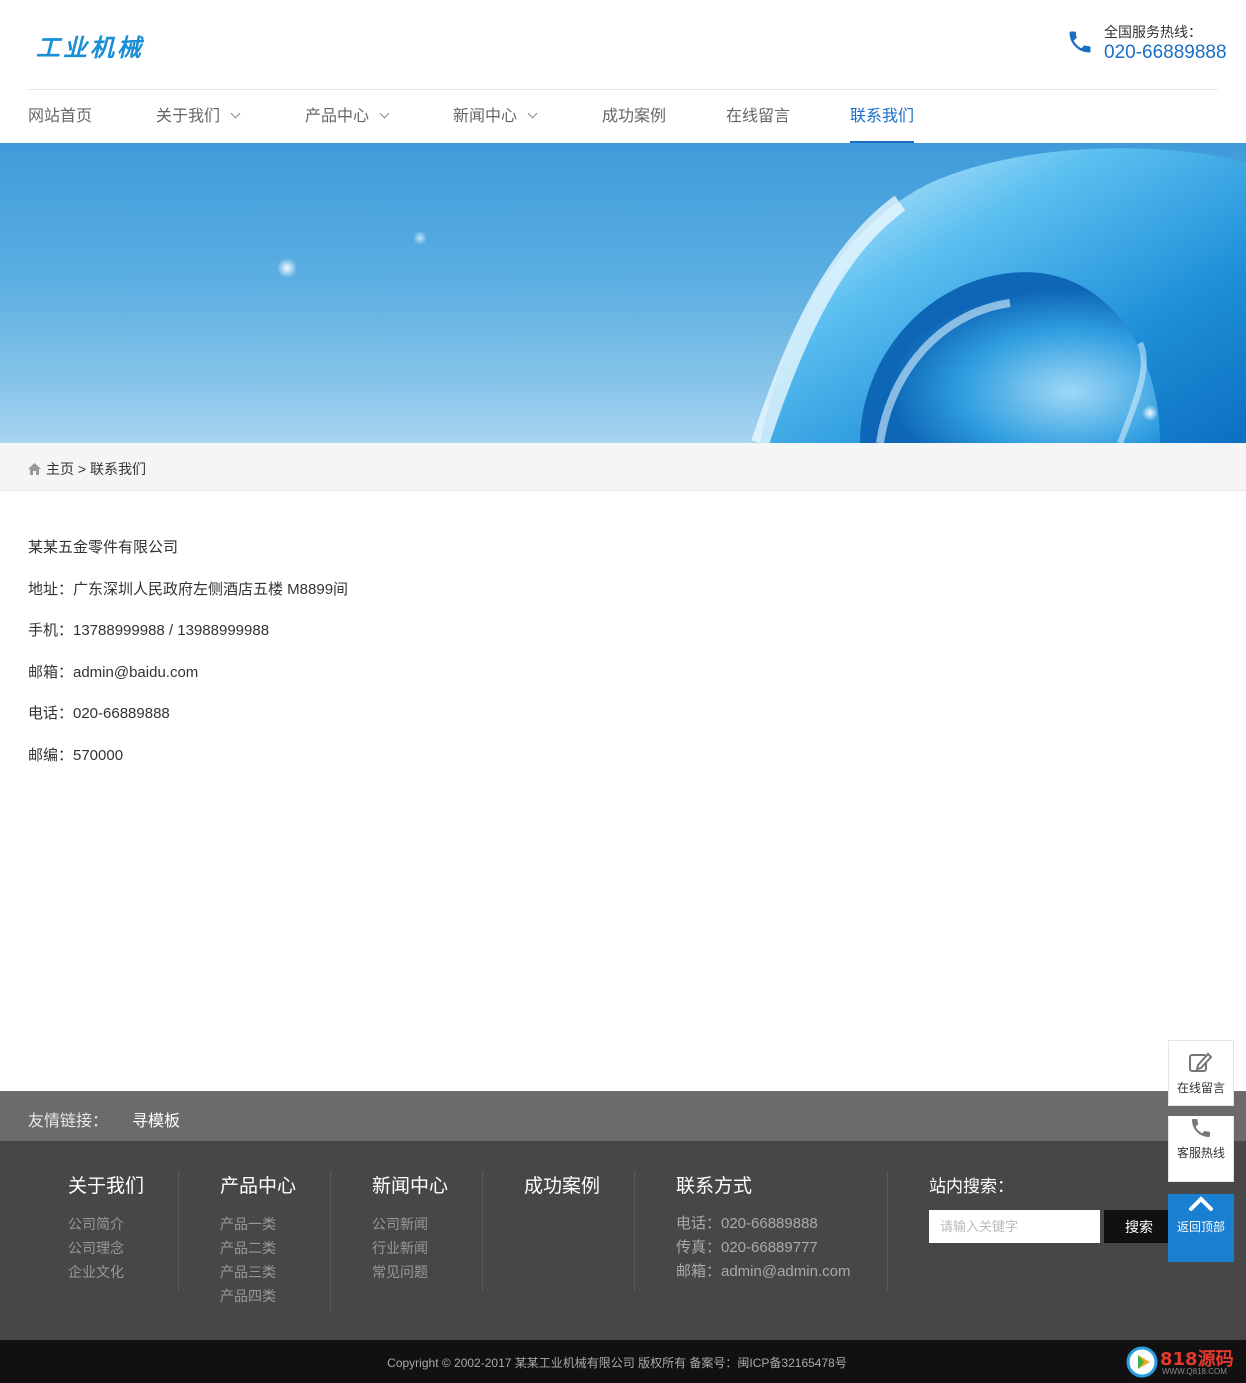 The height and width of the screenshot is (1383, 1246). I want to click on contact-address: 地址：广东深圳人民政府左侧酒店五楼 M8899间, so click(188, 589).